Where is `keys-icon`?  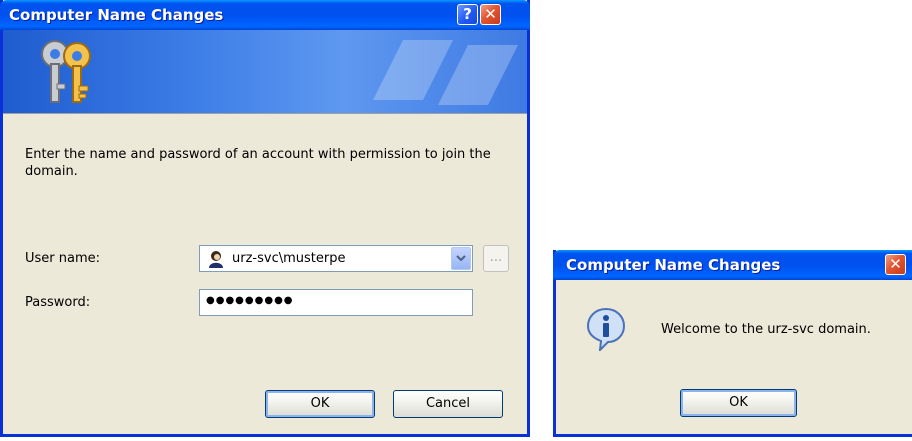
keys-icon is located at coordinates (66, 71).